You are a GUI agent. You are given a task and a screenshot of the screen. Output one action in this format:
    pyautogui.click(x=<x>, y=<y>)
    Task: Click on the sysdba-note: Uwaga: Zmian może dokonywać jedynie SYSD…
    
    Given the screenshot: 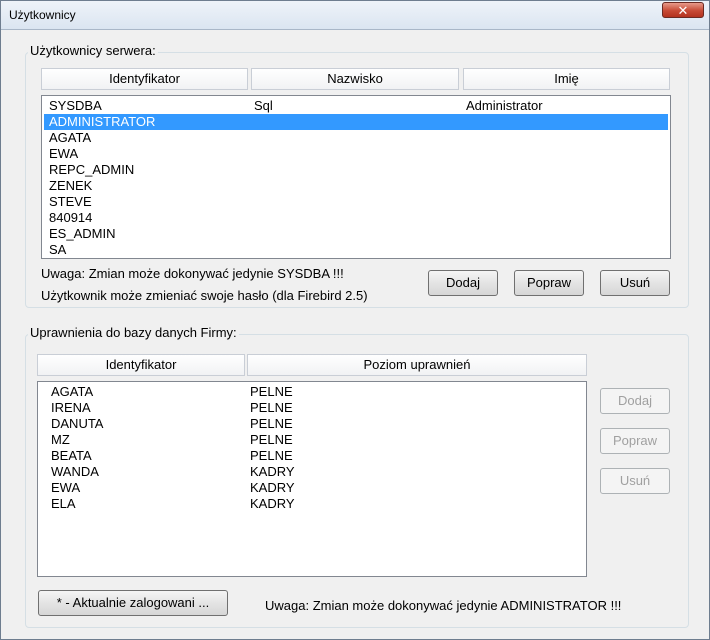 What is the action you would take?
    pyautogui.click(x=192, y=273)
    